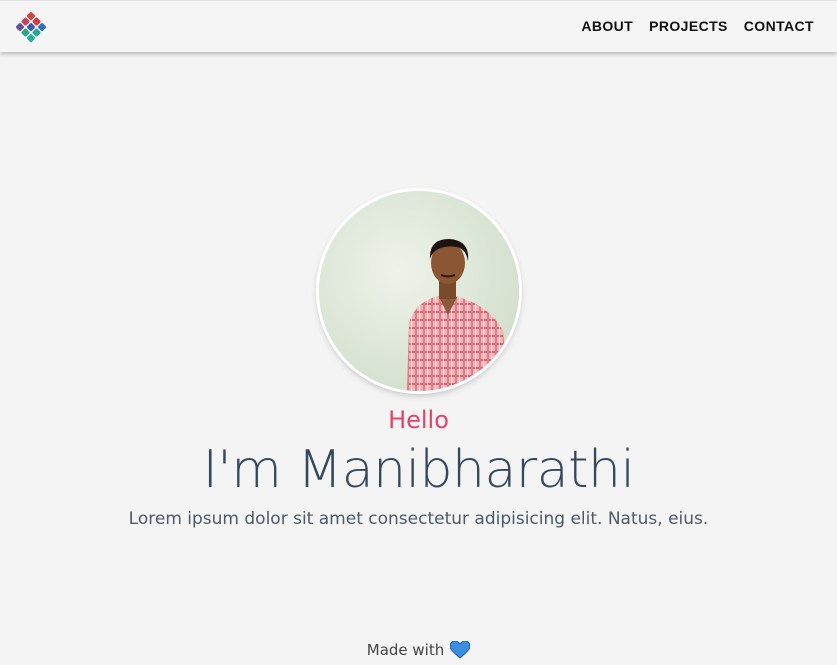 The height and width of the screenshot is (665, 837). I want to click on top-navbar: ABOUT PROJECTS CONTACT, so click(418, 26).